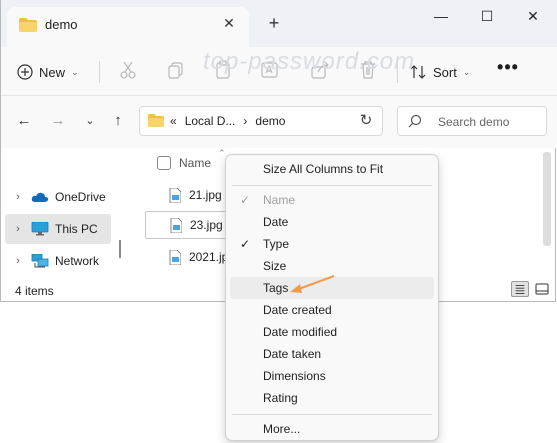  What do you see at coordinates (206, 225) in the screenshot?
I see `file-name: 23.jpg` at bounding box center [206, 225].